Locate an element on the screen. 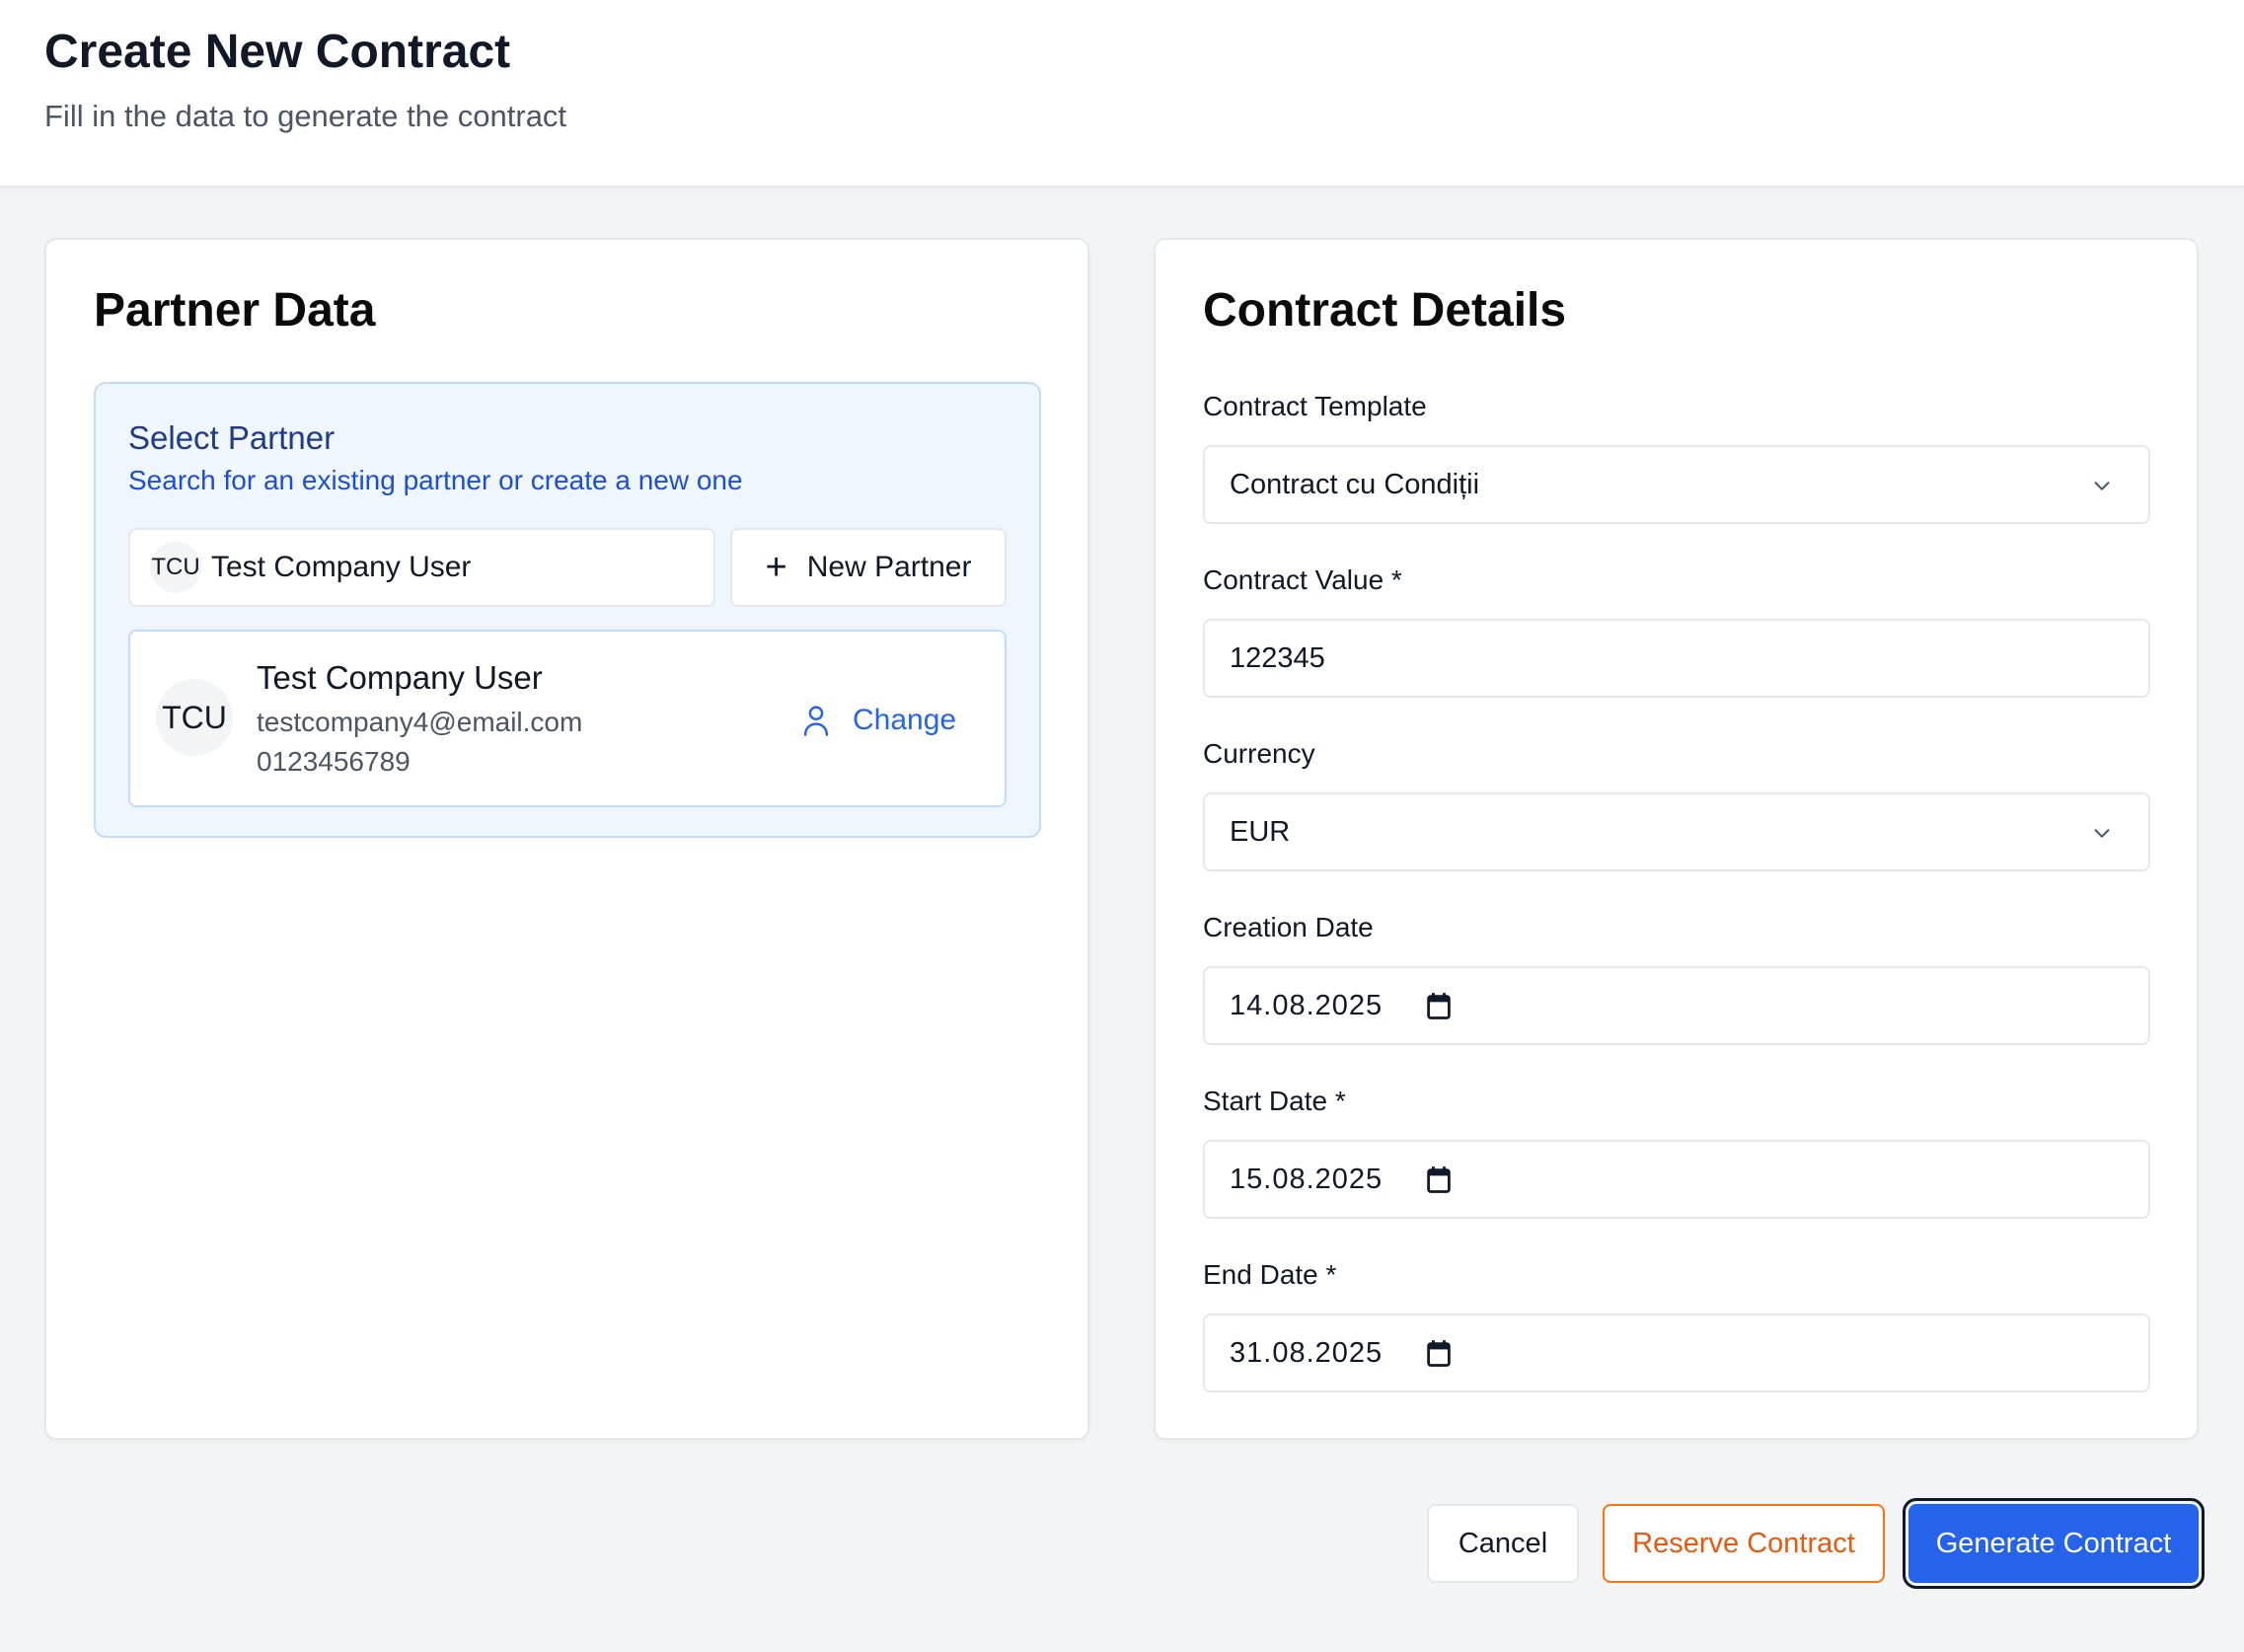  partner-avatar: TCU is located at coordinates (195, 718).